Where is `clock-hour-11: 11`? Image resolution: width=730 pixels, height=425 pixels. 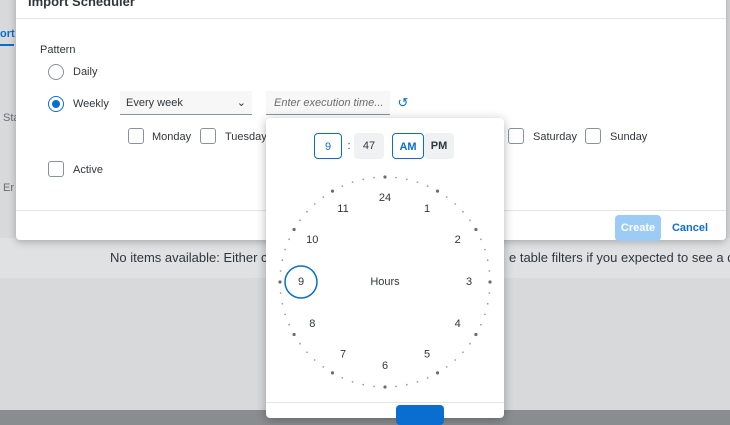 clock-hour-11: 11 is located at coordinates (342, 209).